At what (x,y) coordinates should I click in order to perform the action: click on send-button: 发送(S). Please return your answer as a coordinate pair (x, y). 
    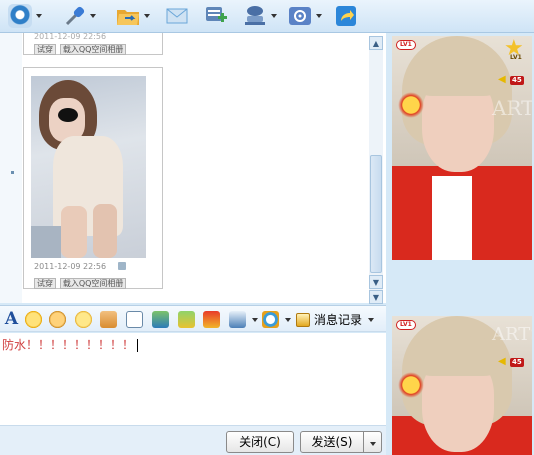
    Looking at the image, I should click on (332, 442).